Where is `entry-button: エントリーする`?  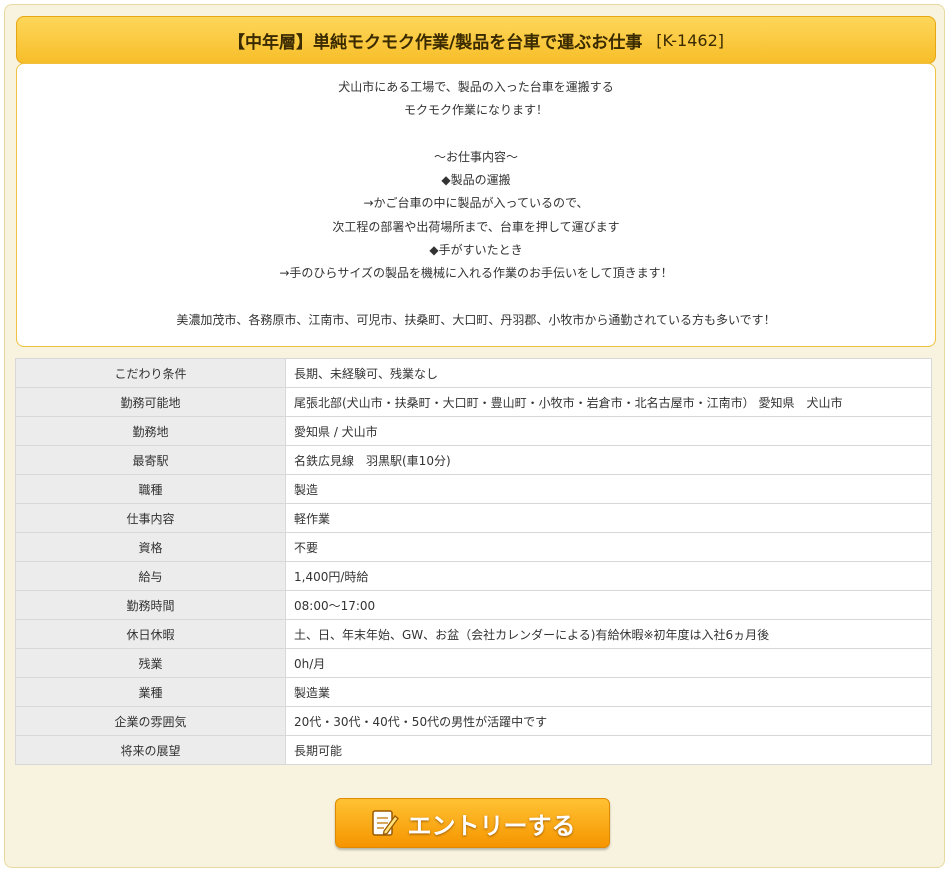 entry-button: エントリーする is located at coordinates (472, 823).